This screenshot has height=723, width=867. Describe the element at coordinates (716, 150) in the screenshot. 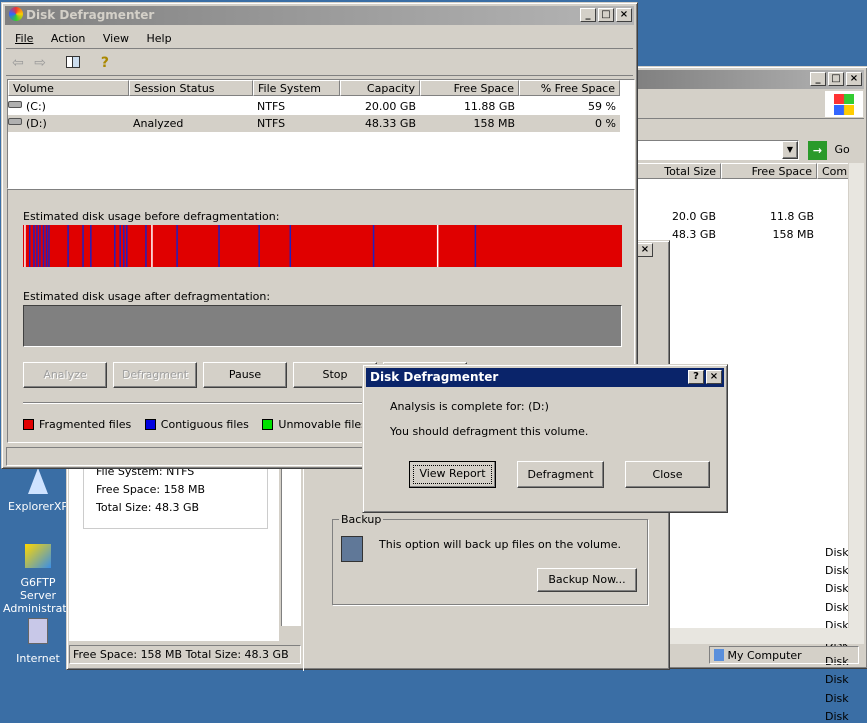

I see `address-field: ▼` at that location.